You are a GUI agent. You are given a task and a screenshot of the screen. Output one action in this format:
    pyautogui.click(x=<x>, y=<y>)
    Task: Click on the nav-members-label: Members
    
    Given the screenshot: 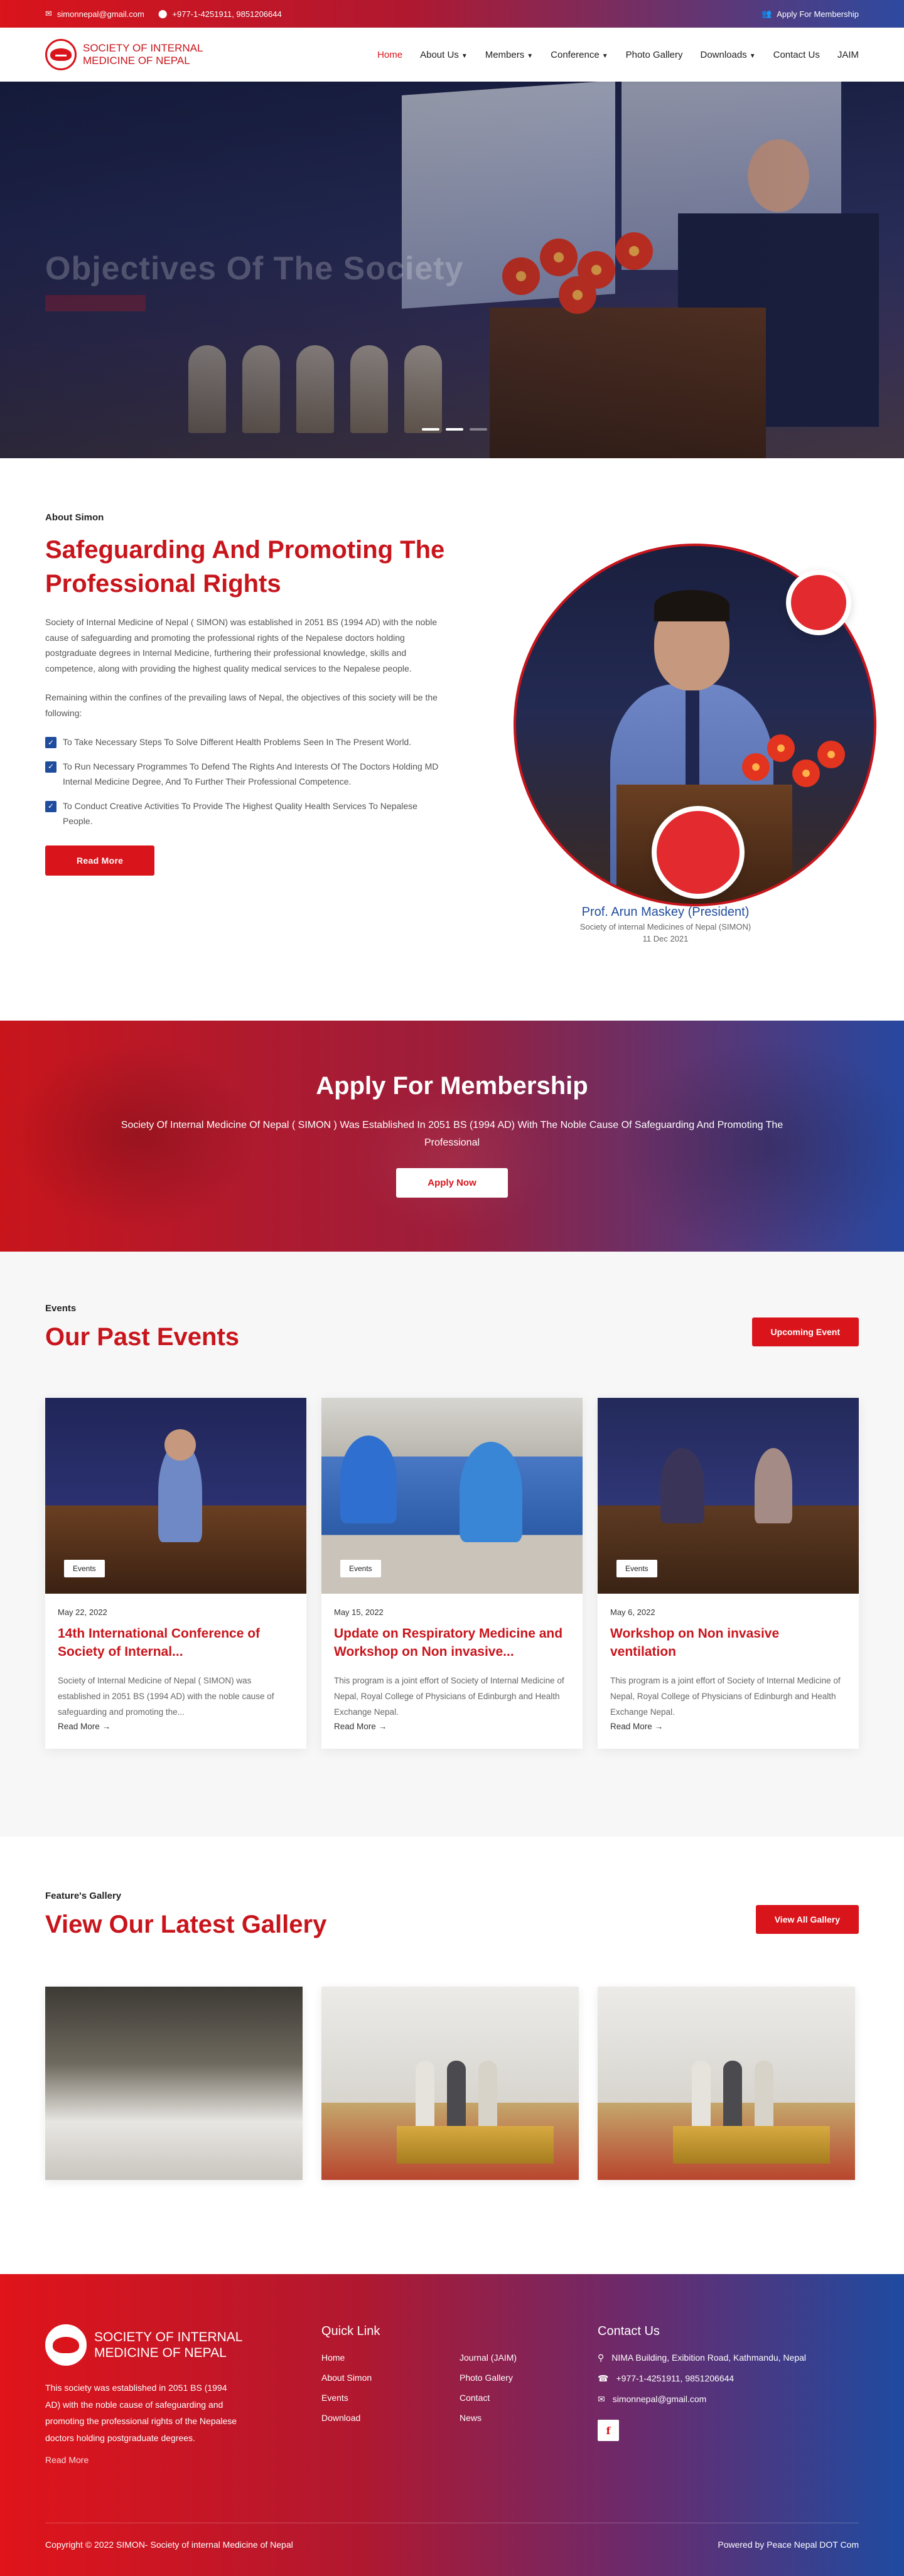 What is the action you would take?
    pyautogui.click(x=505, y=54)
    